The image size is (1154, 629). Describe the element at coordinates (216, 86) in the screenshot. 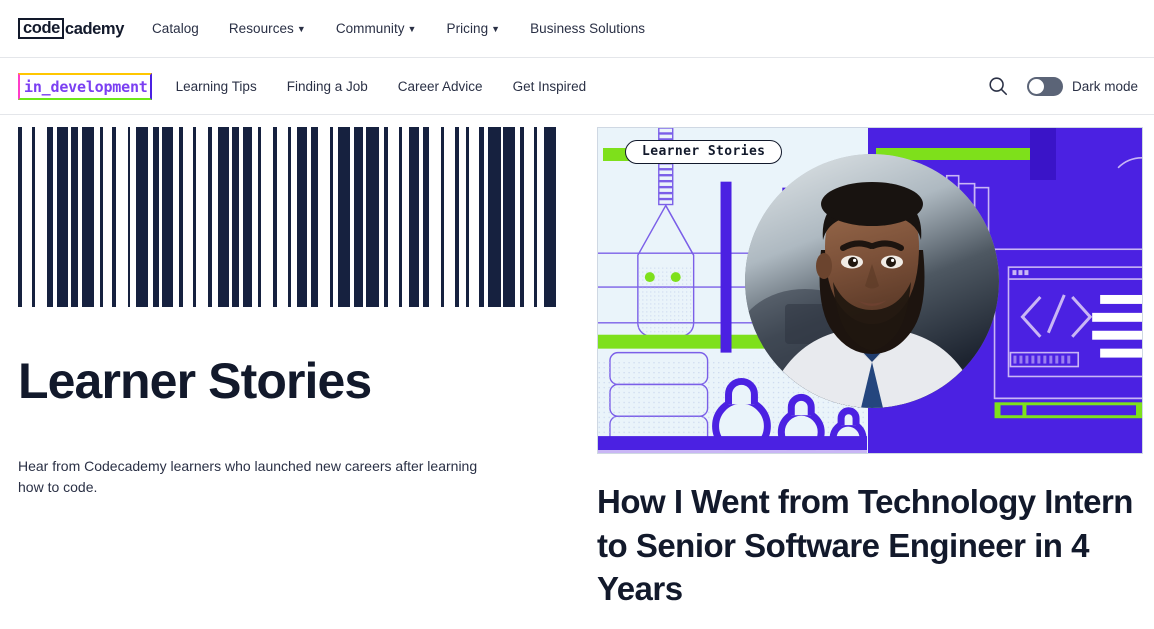

I see `subnav-item-learning-tips: Learning Tips` at that location.